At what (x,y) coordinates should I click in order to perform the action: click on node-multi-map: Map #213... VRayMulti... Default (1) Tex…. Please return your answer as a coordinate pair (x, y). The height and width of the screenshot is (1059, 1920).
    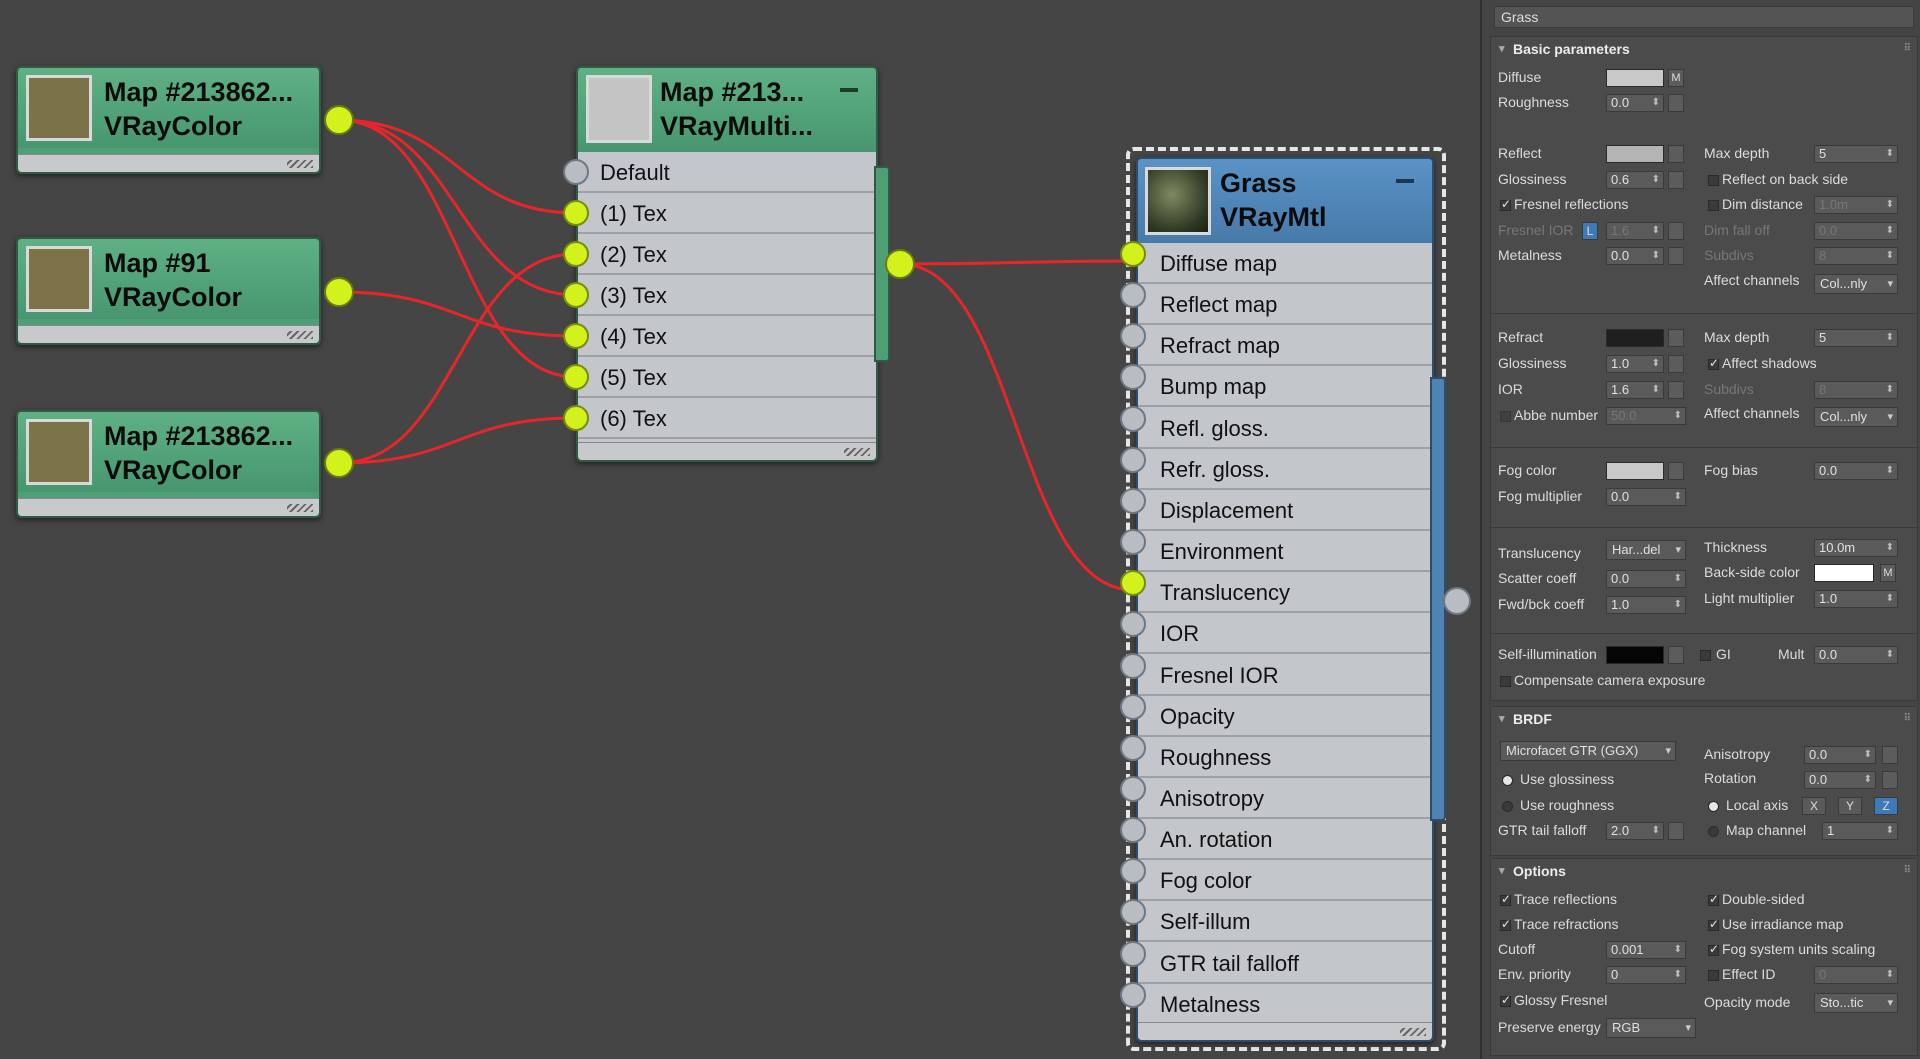
    Looking at the image, I should click on (733, 264).